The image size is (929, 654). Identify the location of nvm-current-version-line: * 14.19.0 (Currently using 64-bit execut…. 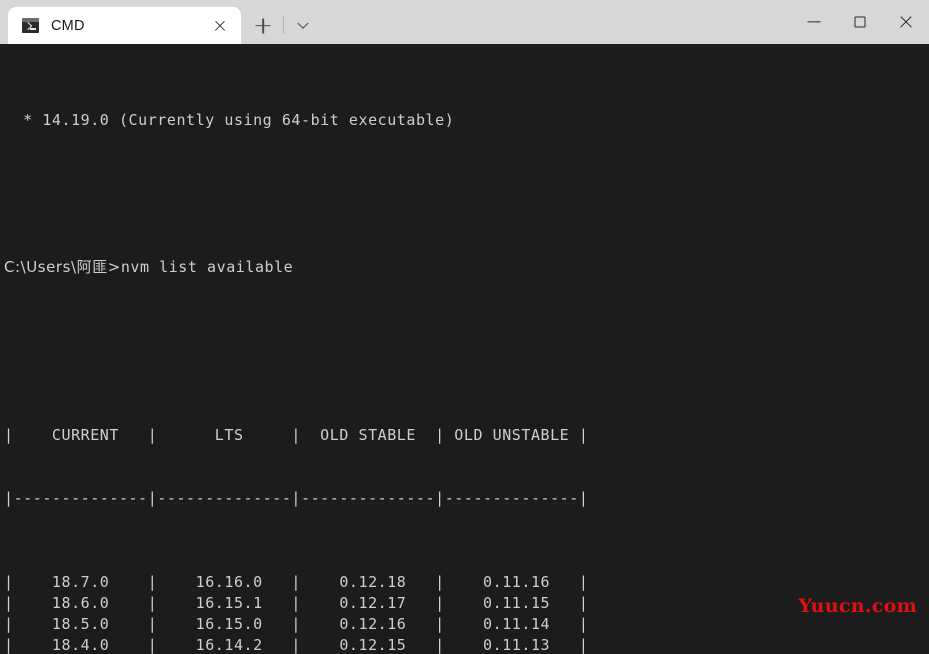
(229, 120).